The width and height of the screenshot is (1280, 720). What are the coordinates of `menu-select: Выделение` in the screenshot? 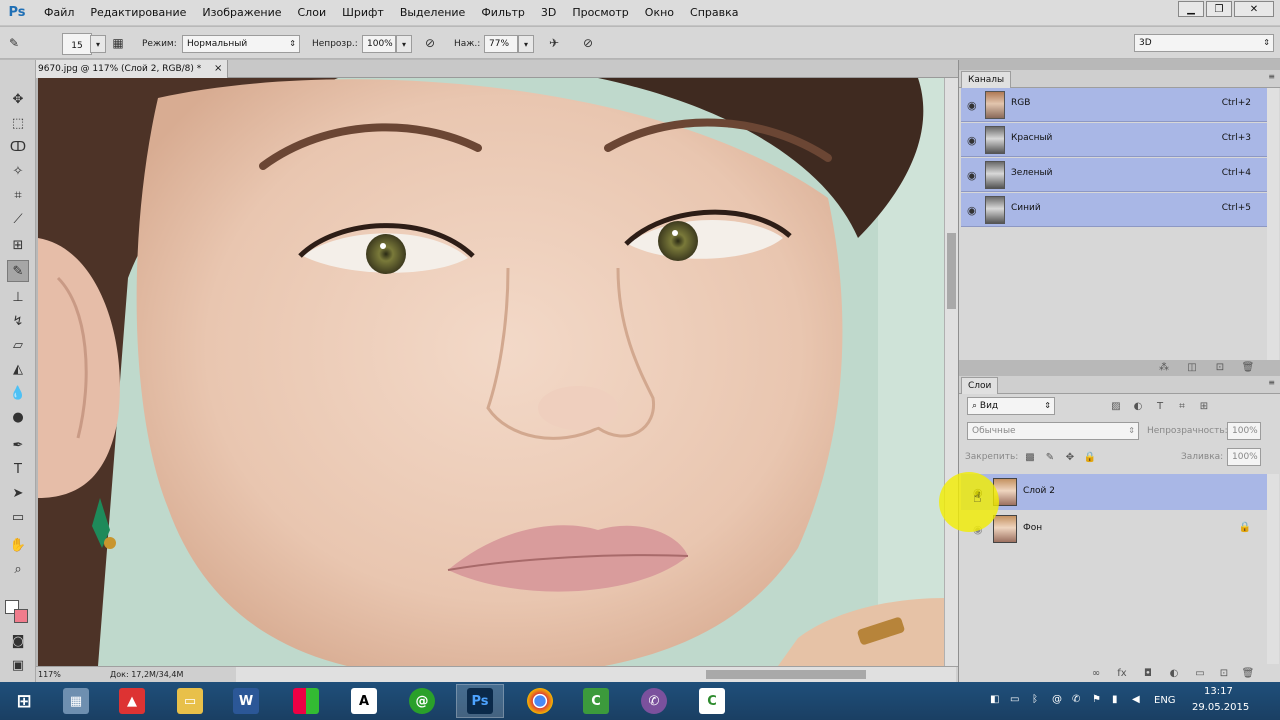 It's located at (433, 13).